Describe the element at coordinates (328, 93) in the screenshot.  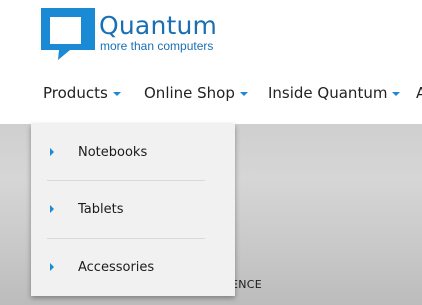
I see `nav-item-label: Inside Quantum` at that location.